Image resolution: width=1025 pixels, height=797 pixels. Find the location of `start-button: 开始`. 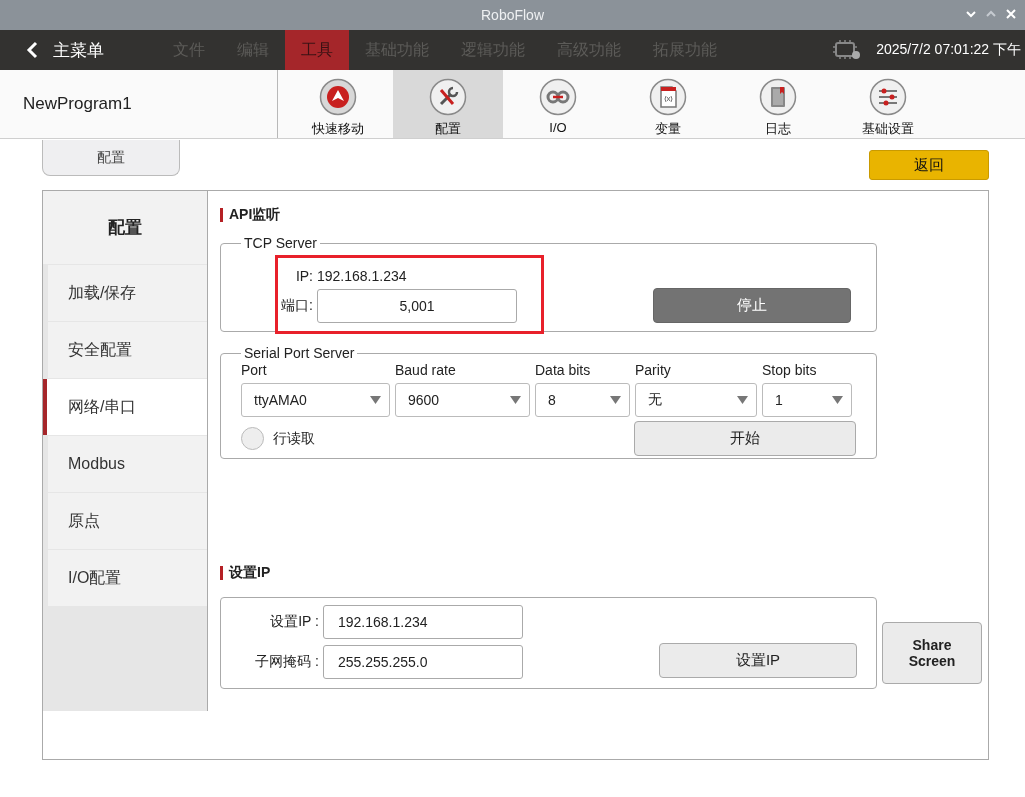

start-button: 开始 is located at coordinates (745, 438).